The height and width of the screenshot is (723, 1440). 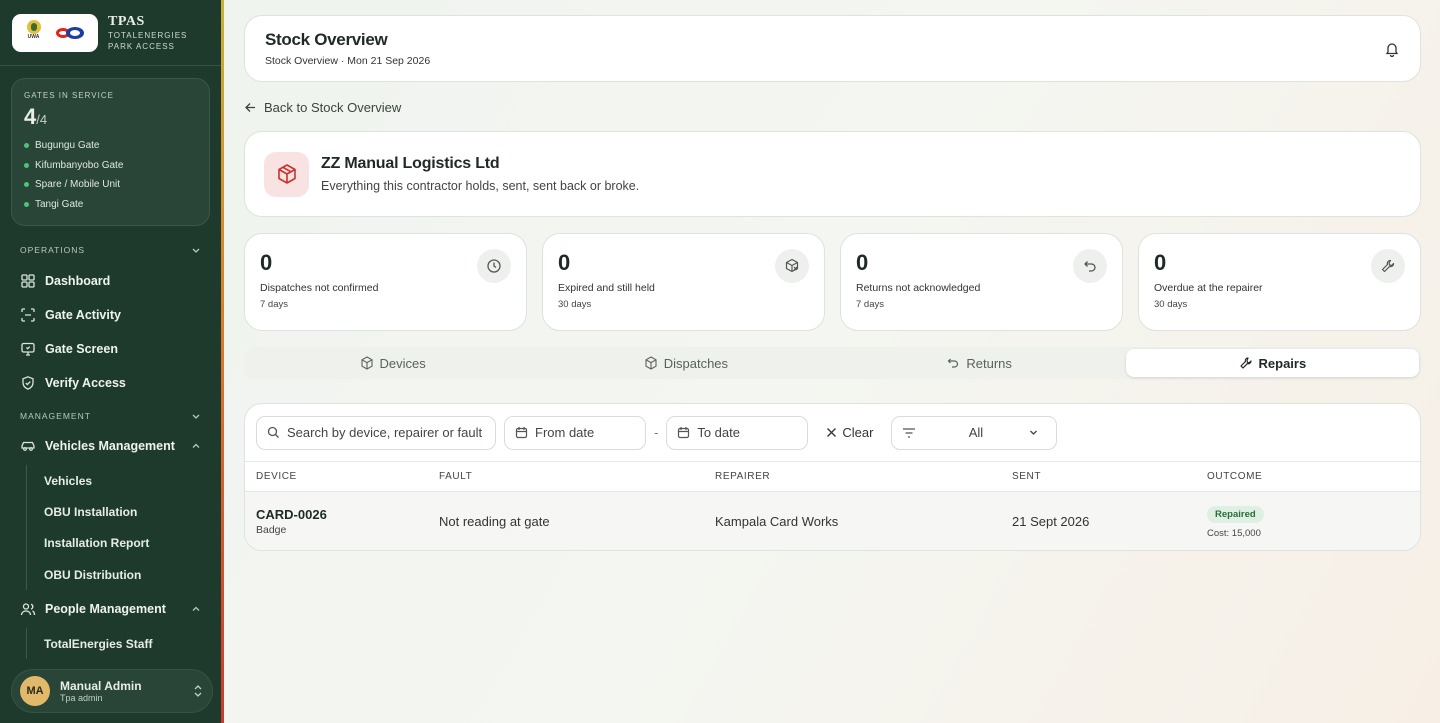 What do you see at coordinates (685, 363) in the screenshot?
I see `tab-dispatches: Dispatches` at bounding box center [685, 363].